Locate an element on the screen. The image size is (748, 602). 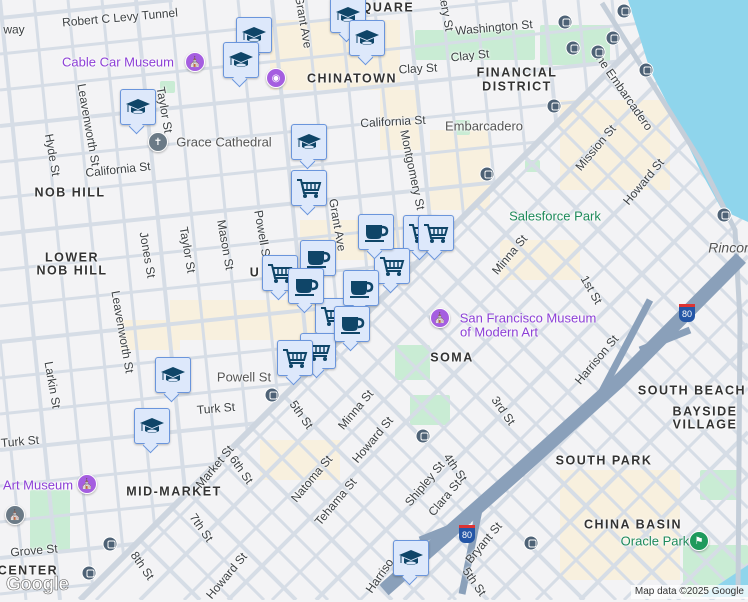
district-label: SOMA is located at coordinates (452, 357).